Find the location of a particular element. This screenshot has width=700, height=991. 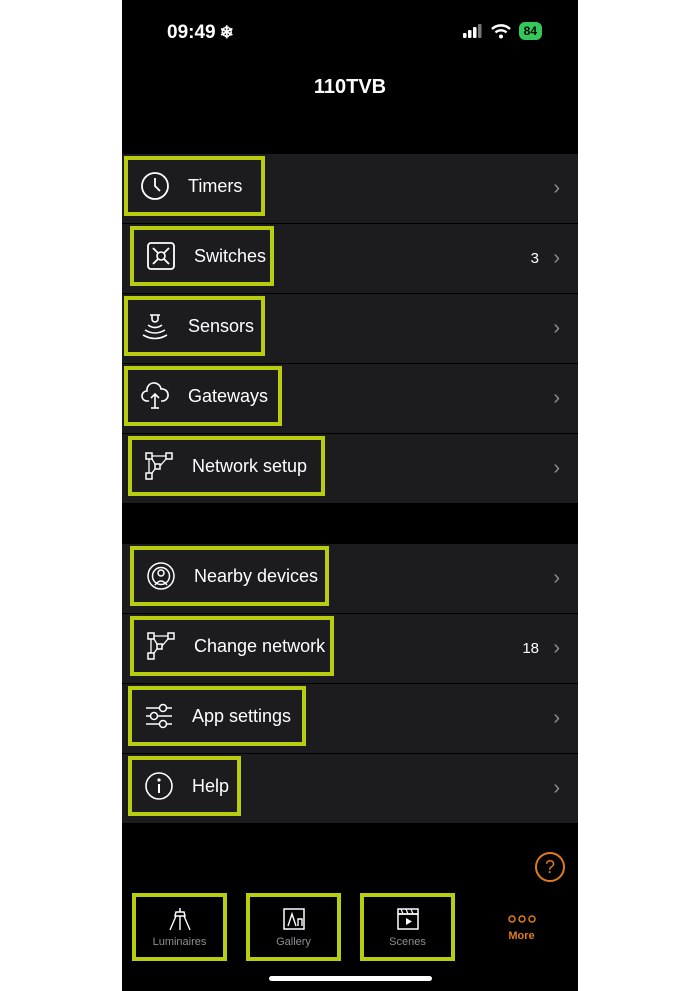

page-title: 110TVB is located at coordinates (350, 87).